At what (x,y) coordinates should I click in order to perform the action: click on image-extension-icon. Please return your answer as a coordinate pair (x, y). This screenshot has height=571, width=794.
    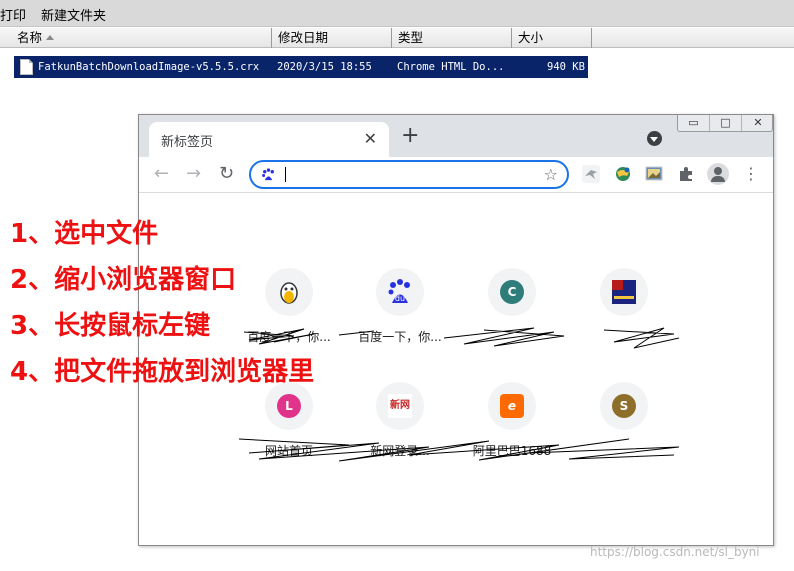
    Looking at the image, I should click on (654, 174).